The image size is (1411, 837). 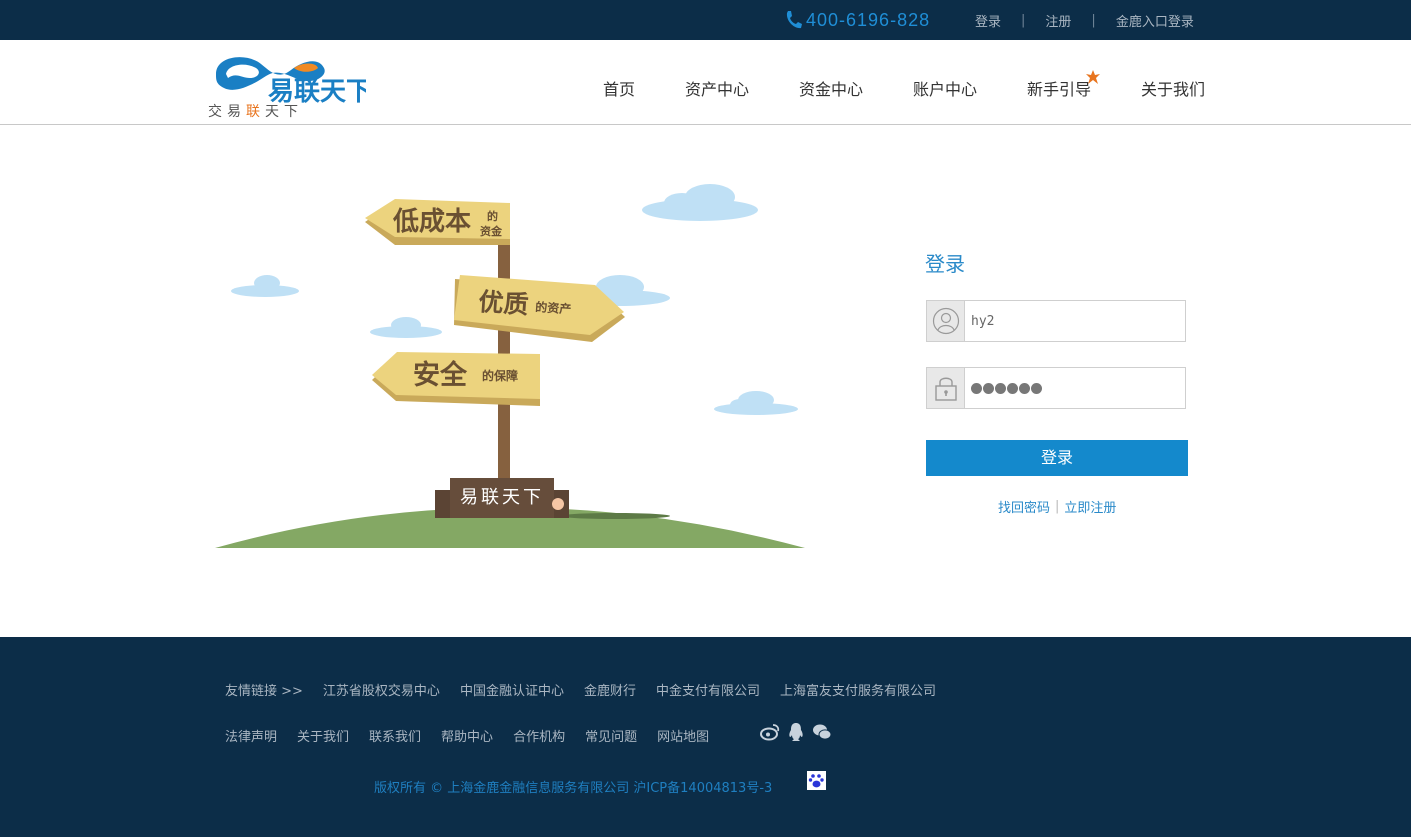 What do you see at coordinates (610, 689) in the screenshot?
I see `friend-link: 金鹿财行` at bounding box center [610, 689].